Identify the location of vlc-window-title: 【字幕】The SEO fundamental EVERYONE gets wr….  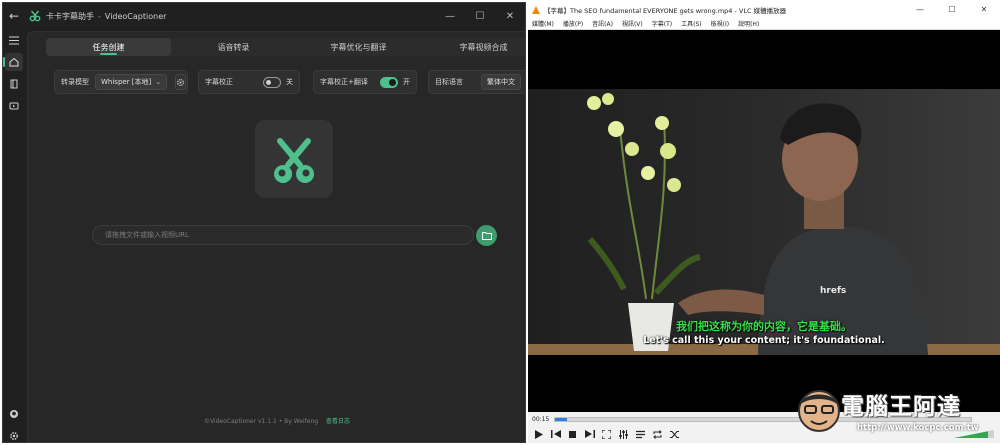
(665, 10).